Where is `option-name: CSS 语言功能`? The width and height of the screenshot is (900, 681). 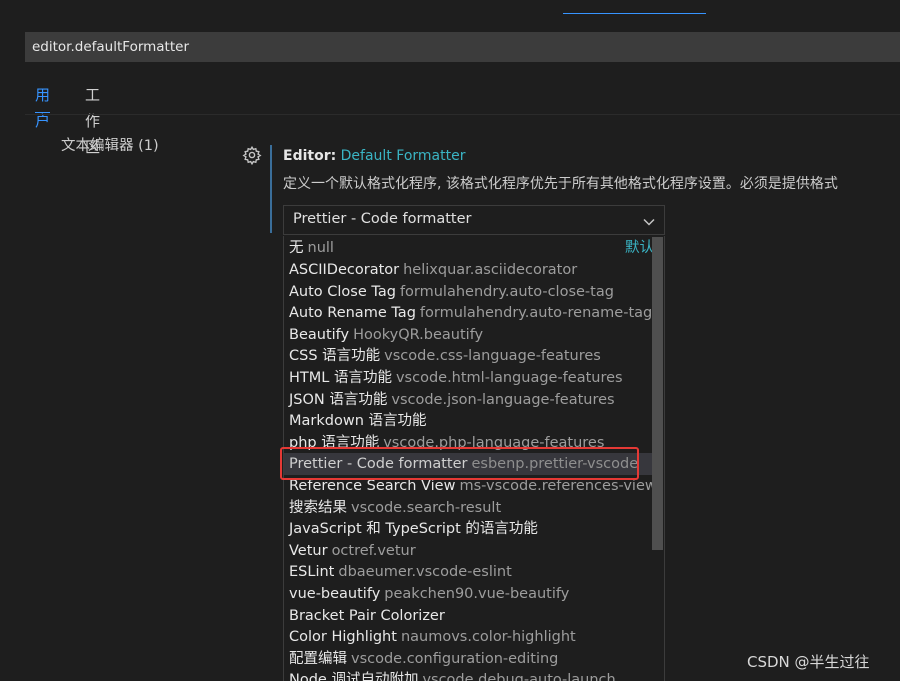
option-name: CSS 语言功能 is located at coordinates (335, 356).